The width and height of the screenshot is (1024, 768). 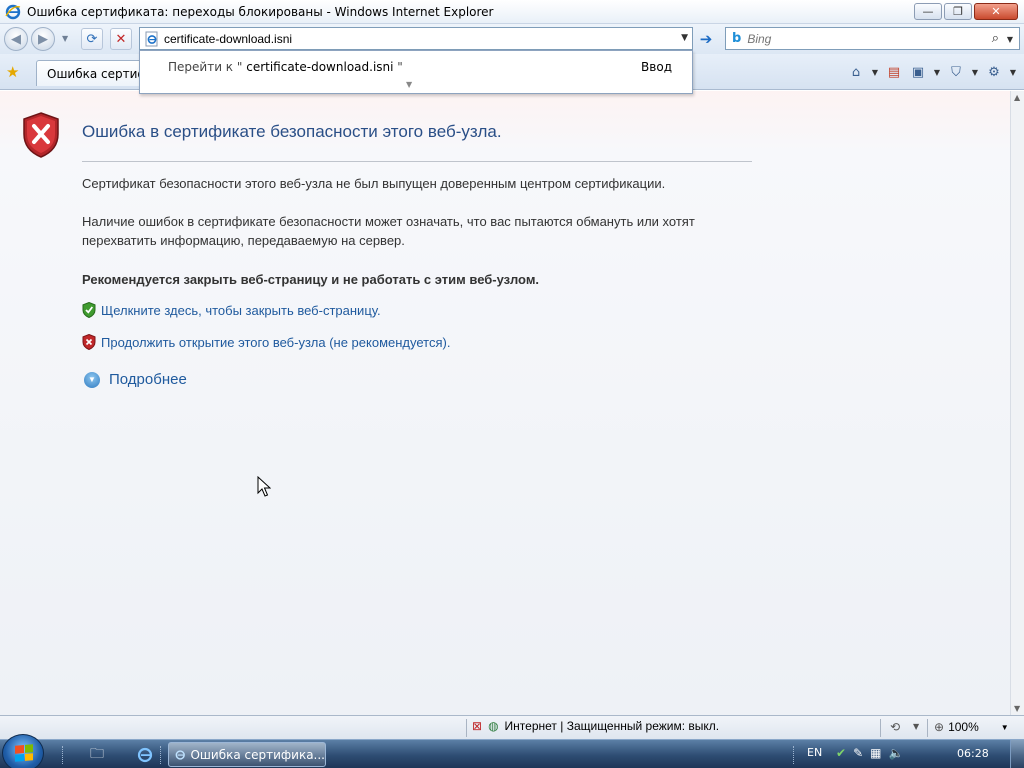 I want to click on show-desktop-button, so click(x=1017, y=754).